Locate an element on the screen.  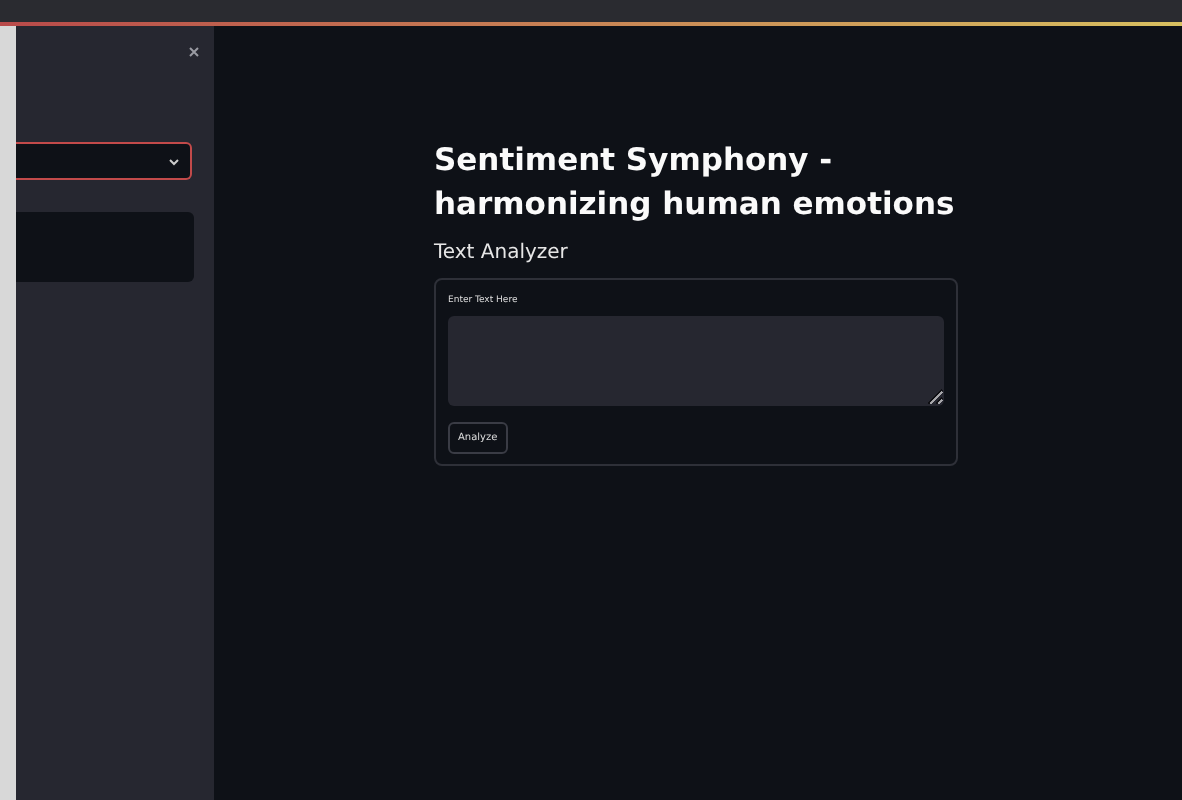
select-box is located at coordinates (104, 161).